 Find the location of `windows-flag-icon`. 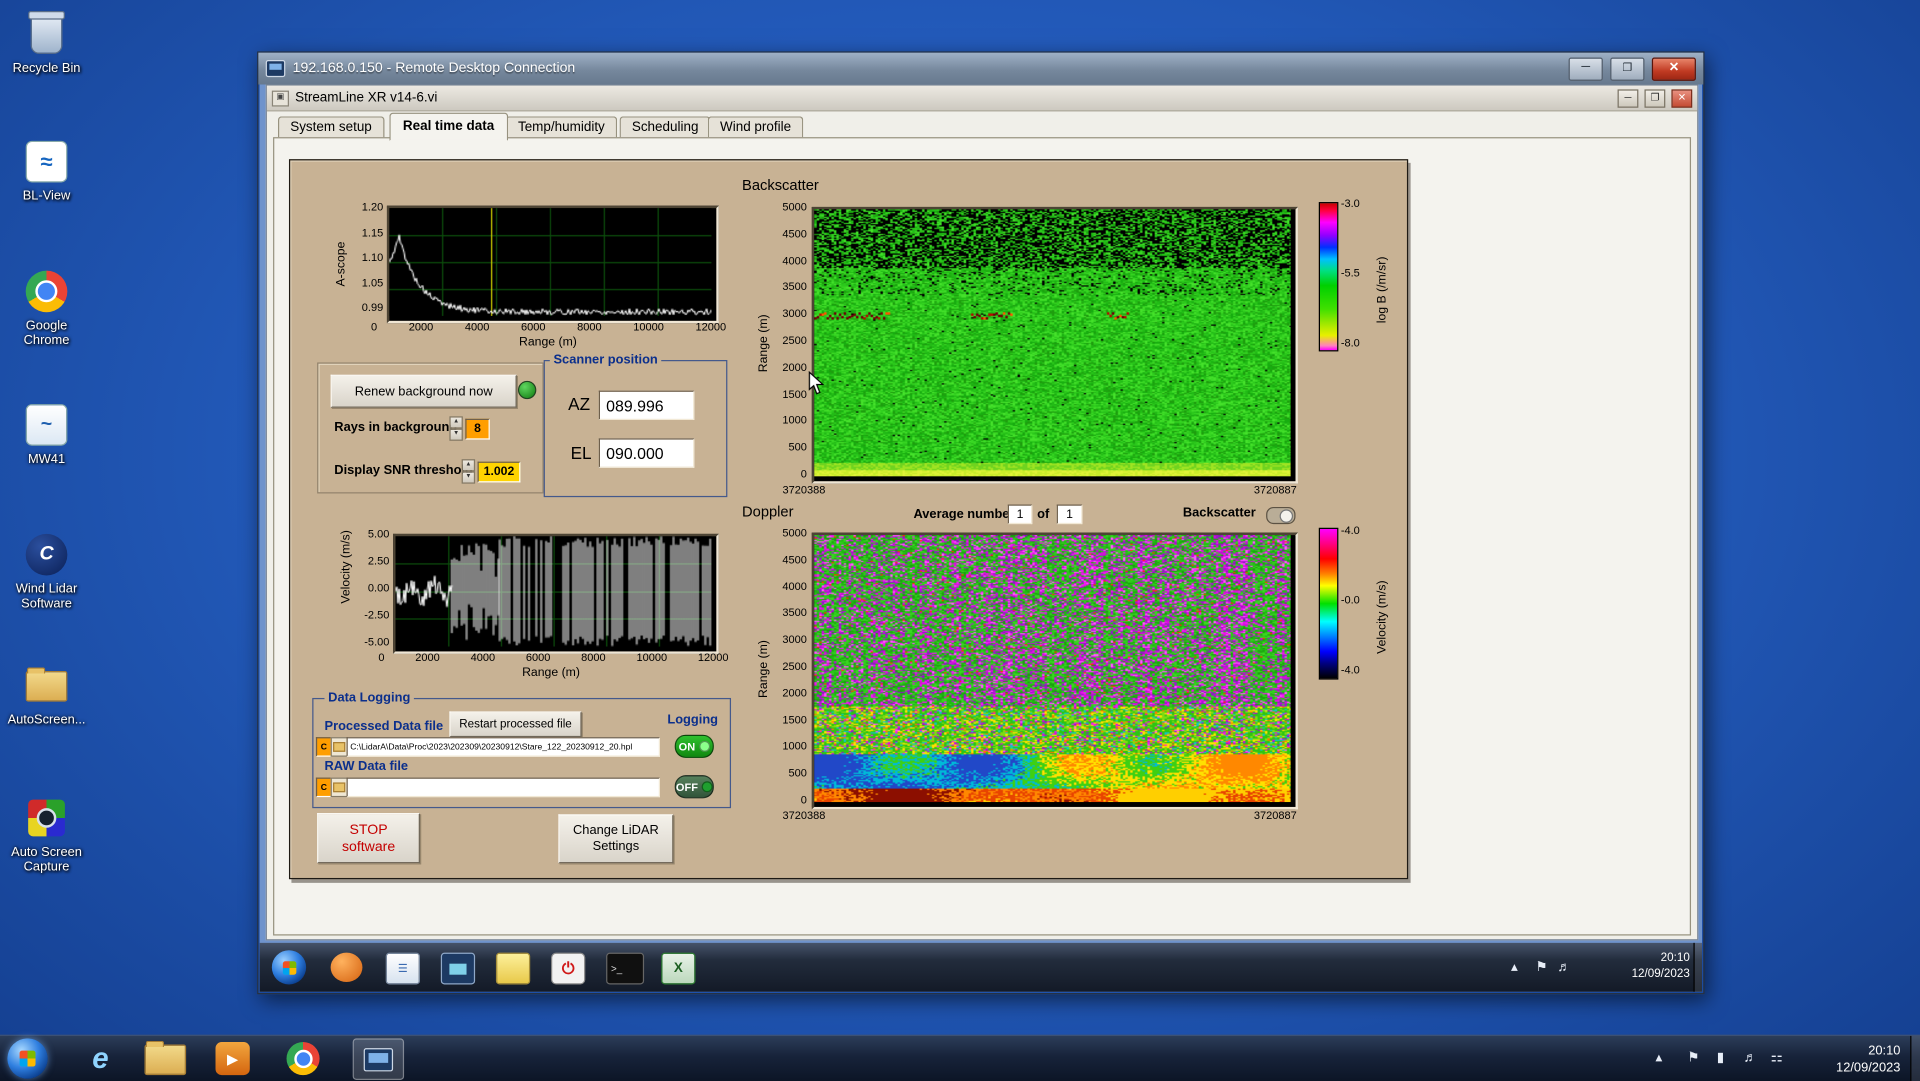

windows-flag-icon is located at coordinates (27, 1058).